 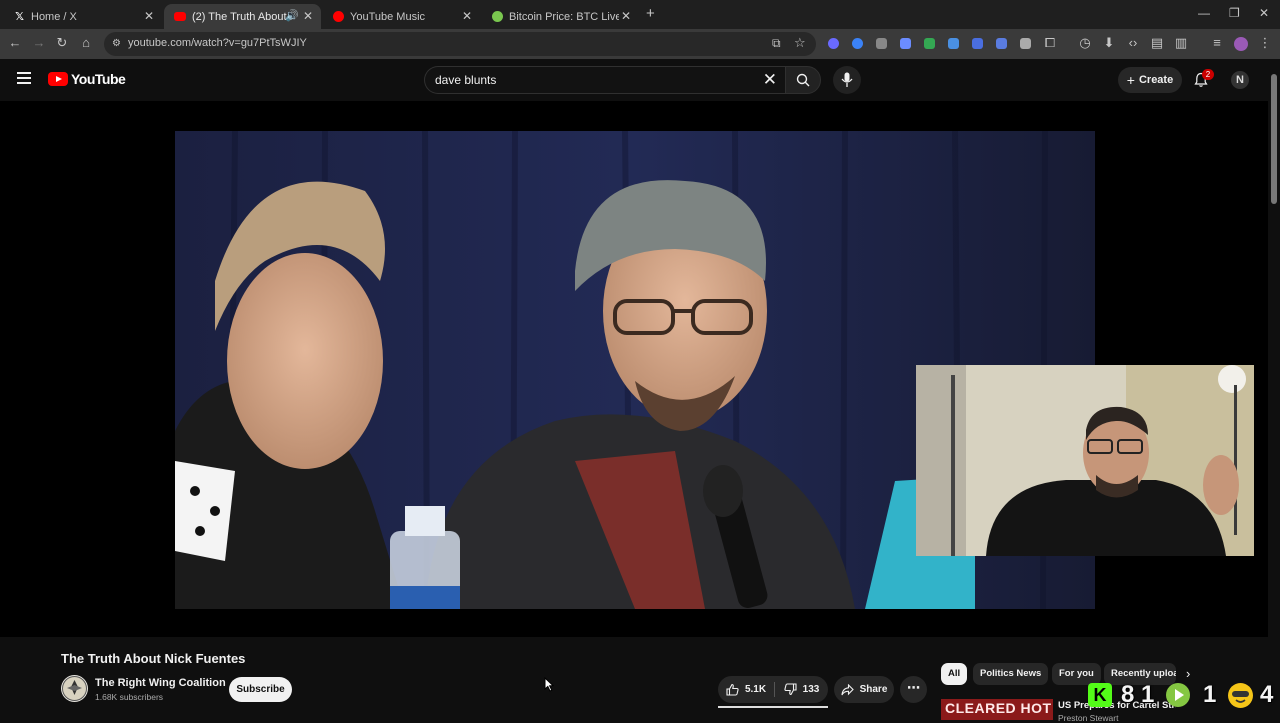 I want to click on extensions-puzzle-icon: ⧠, so click(x=1050, y=43).